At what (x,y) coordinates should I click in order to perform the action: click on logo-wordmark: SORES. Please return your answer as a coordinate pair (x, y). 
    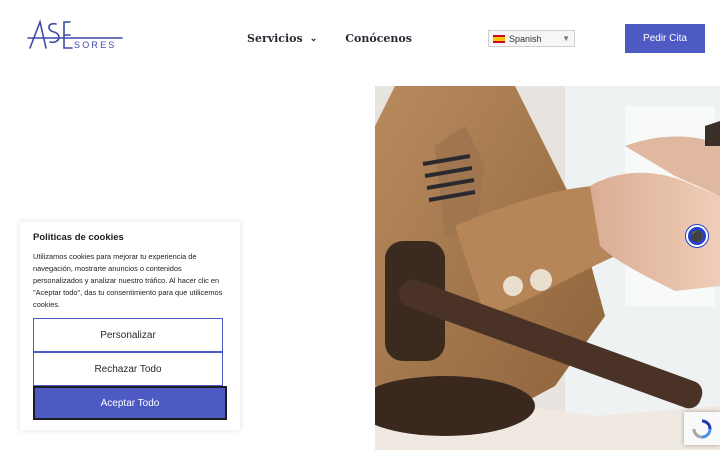
    Looking at the image, I should click on (95, 45).